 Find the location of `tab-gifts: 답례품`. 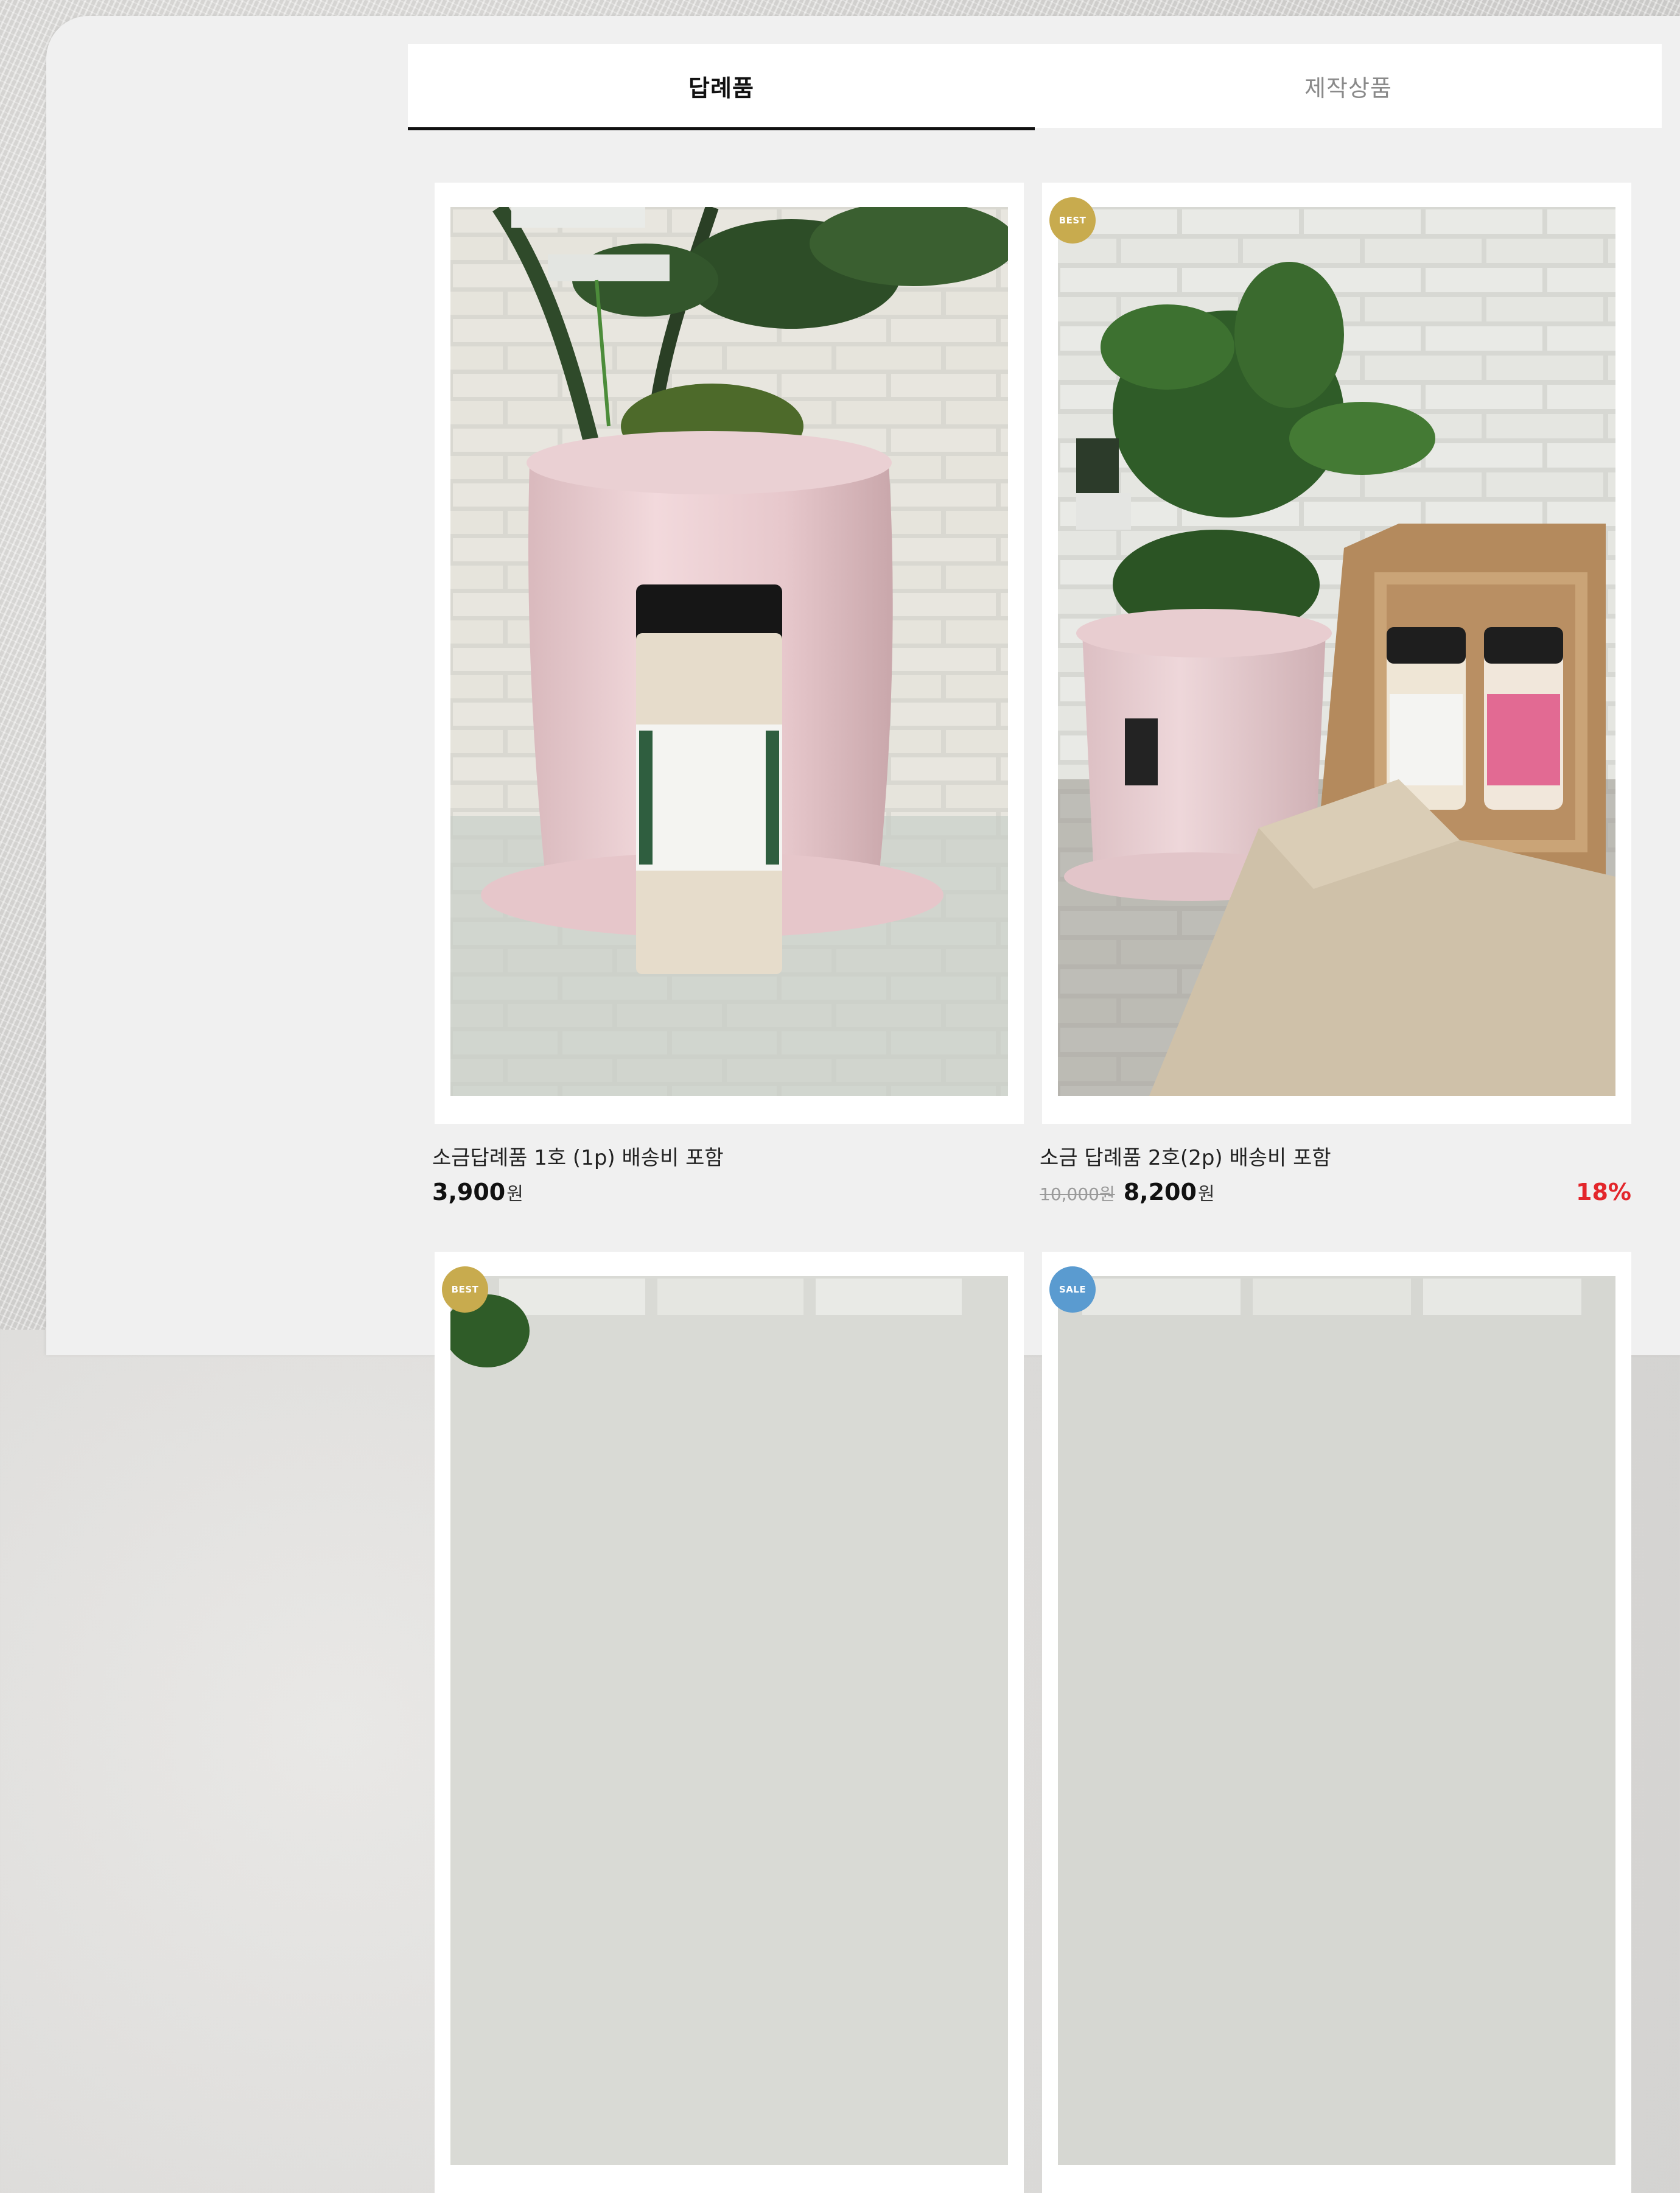

tab-gifts: 답례품 is located at coordinates (721, 87).